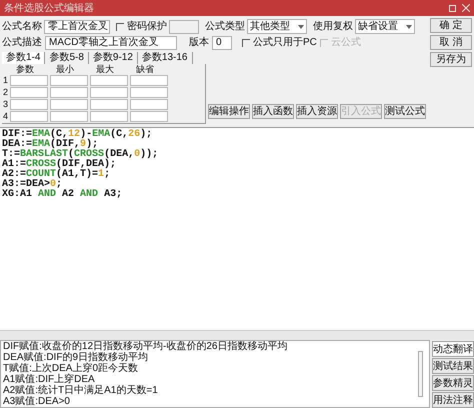 The height and width of the screenshot is (408, 474). What do you see at coordinates (451, 42) in the screenshot?
I see `action-button: 取 消` at bounding box center [451, 42].